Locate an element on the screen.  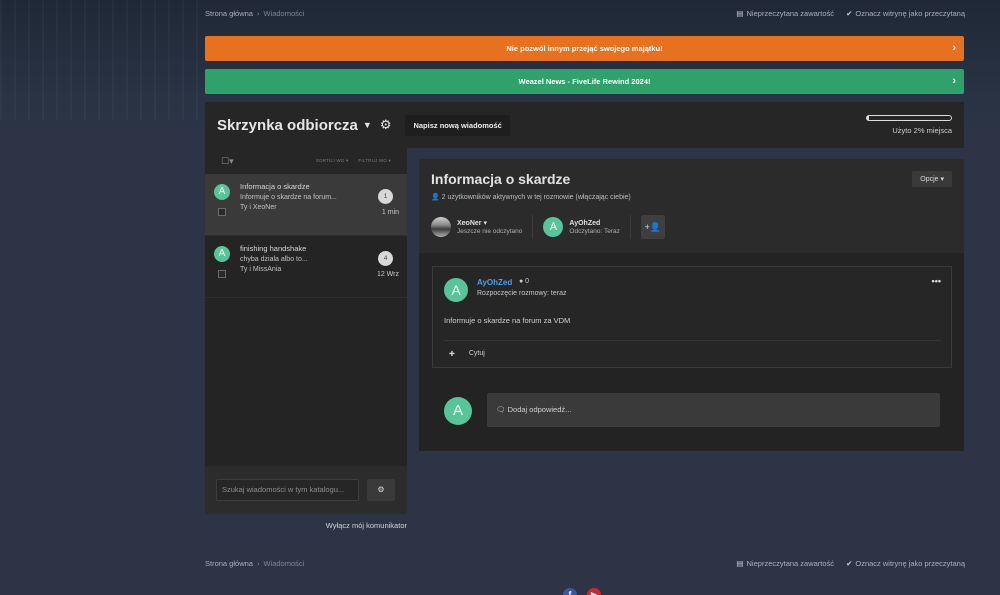
facebook-icon: f is located at coordinates (570, 591).